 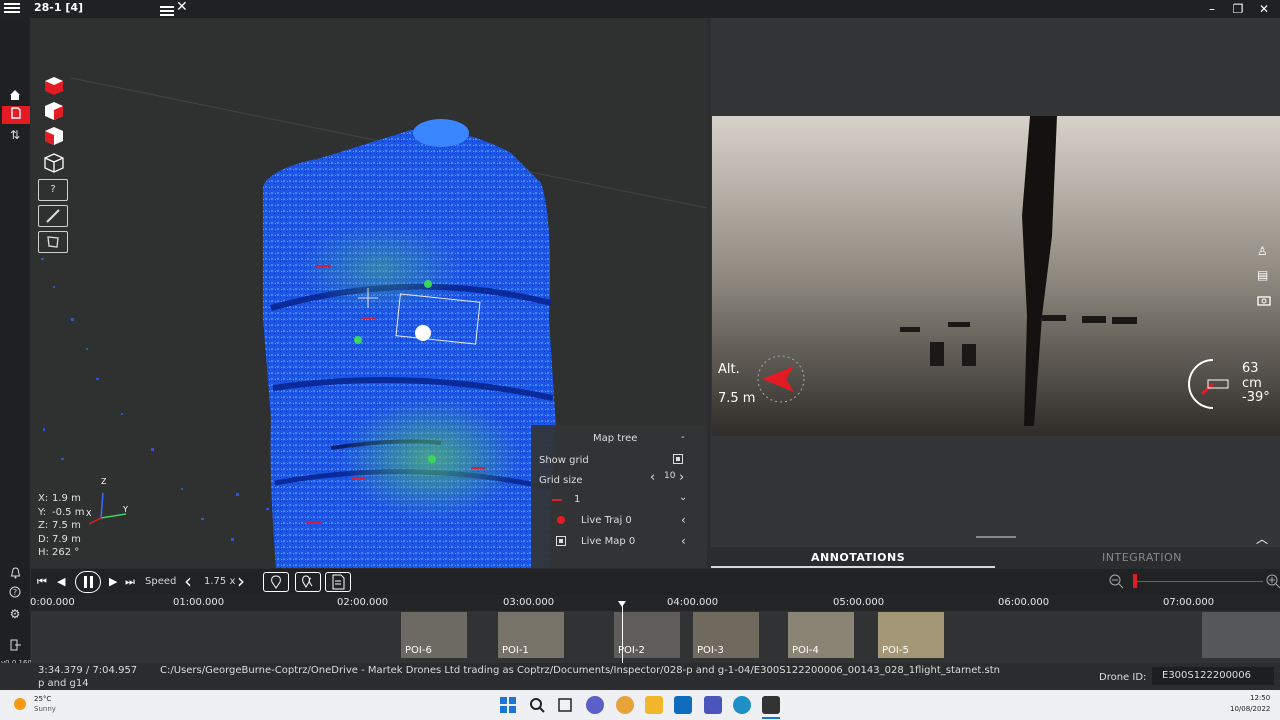 What do you see at coordinates (622, 632) in the screenshot?
I see `playhead` at bounding box center [622, 632].